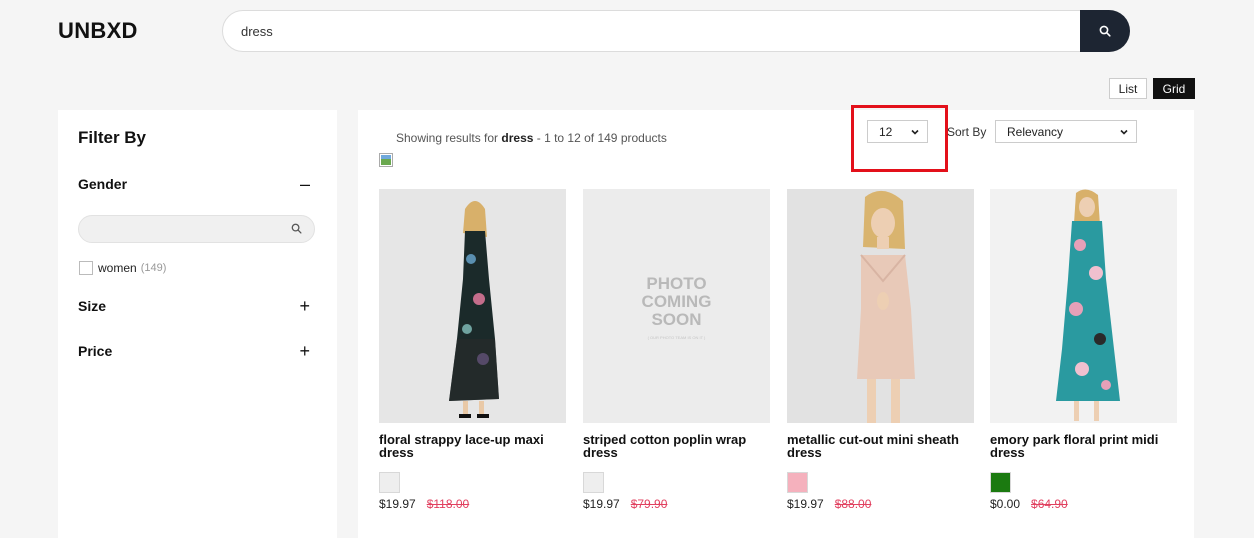 The height and width of the screenshot is (538, 1254). I want to click on summary-prefix: Showing results for, so click(449, 138).